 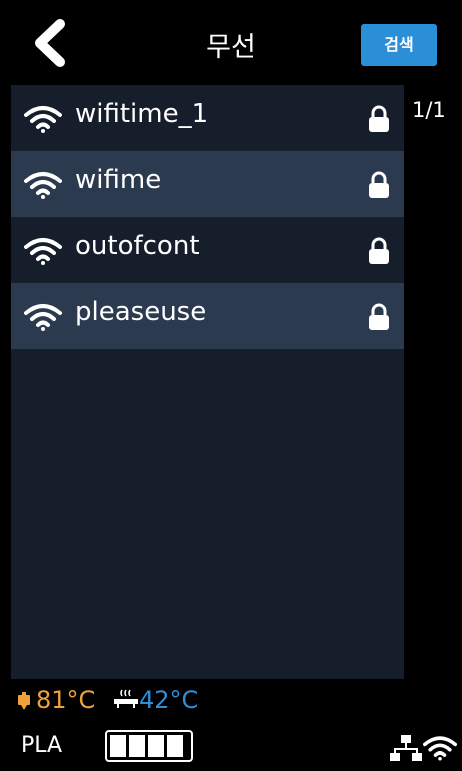 I want to click on network-row-wifitime_1: wifitime_1, so click(x=207, y=118).